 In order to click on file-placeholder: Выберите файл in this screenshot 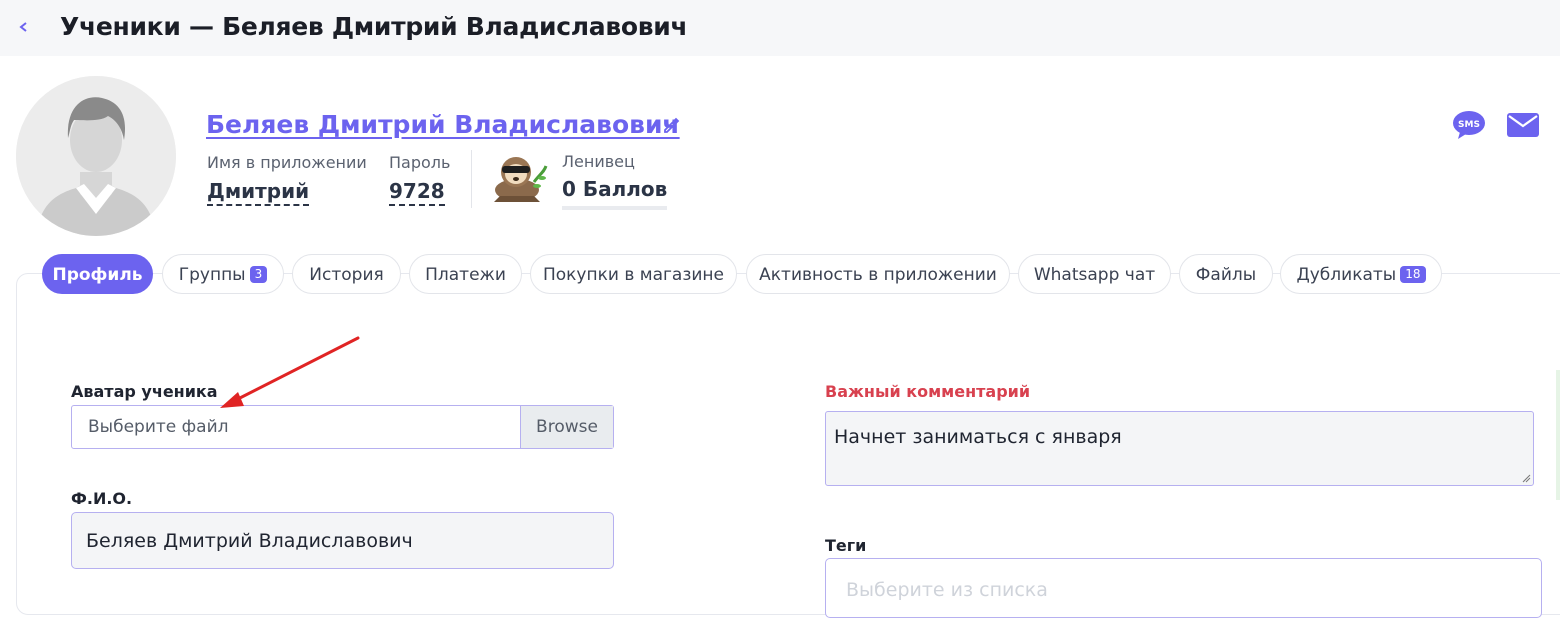, I will do `click(158, 427)`.